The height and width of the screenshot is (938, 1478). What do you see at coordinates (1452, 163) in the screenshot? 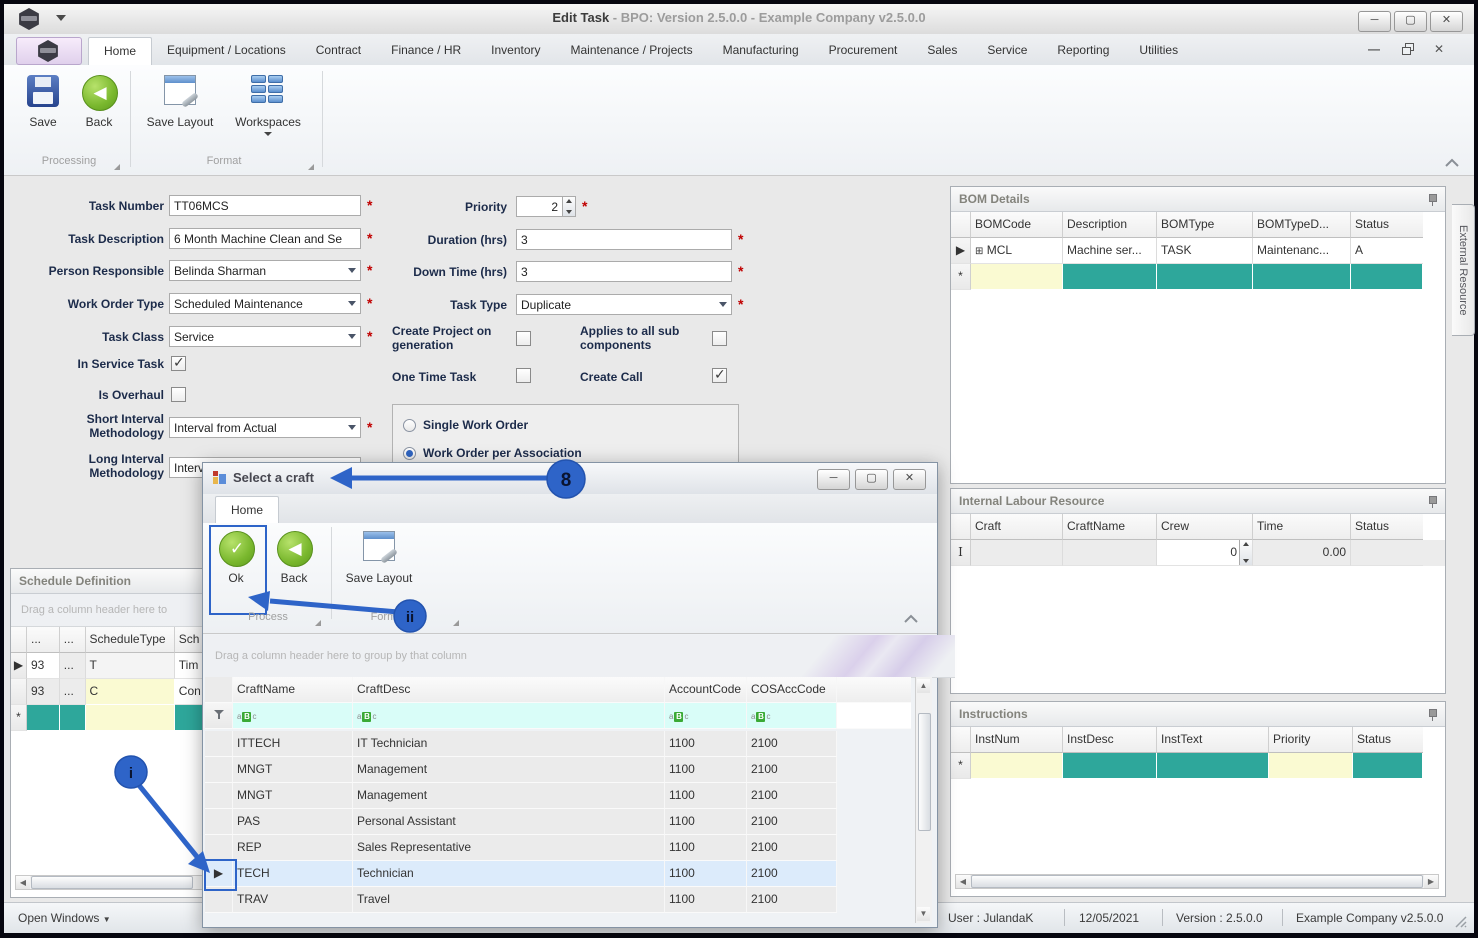
I see `ribbon-collapse-icon` at bounding box center [1452, 163].